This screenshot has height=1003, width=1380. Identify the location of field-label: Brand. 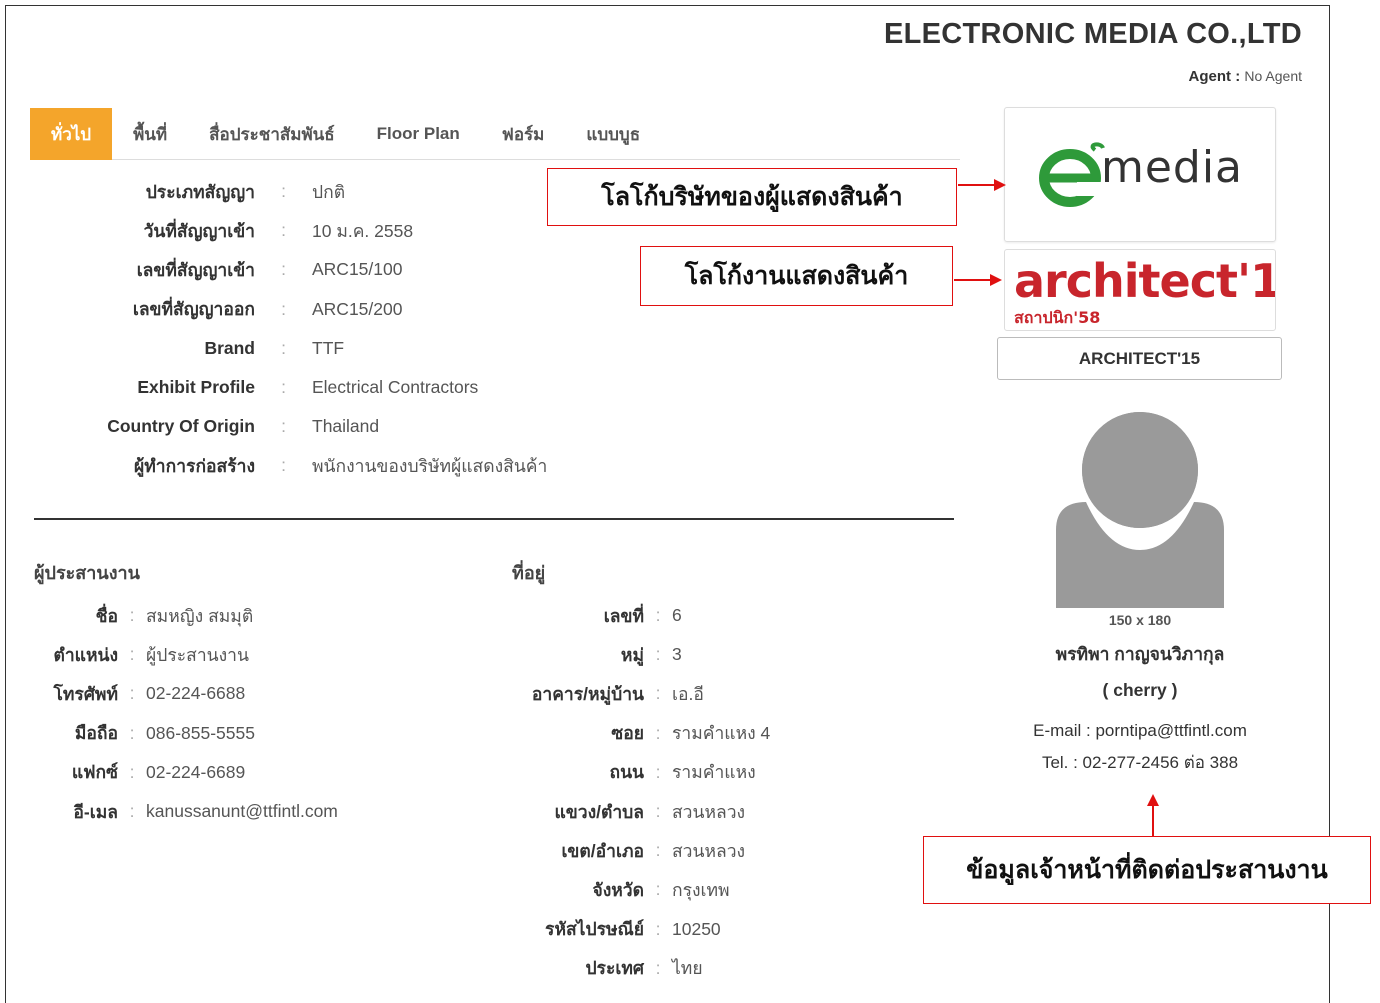
(229, 347).